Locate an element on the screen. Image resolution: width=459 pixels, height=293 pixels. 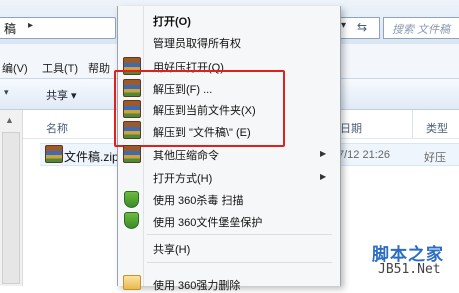
address-box is located at coordinates (58, 28).